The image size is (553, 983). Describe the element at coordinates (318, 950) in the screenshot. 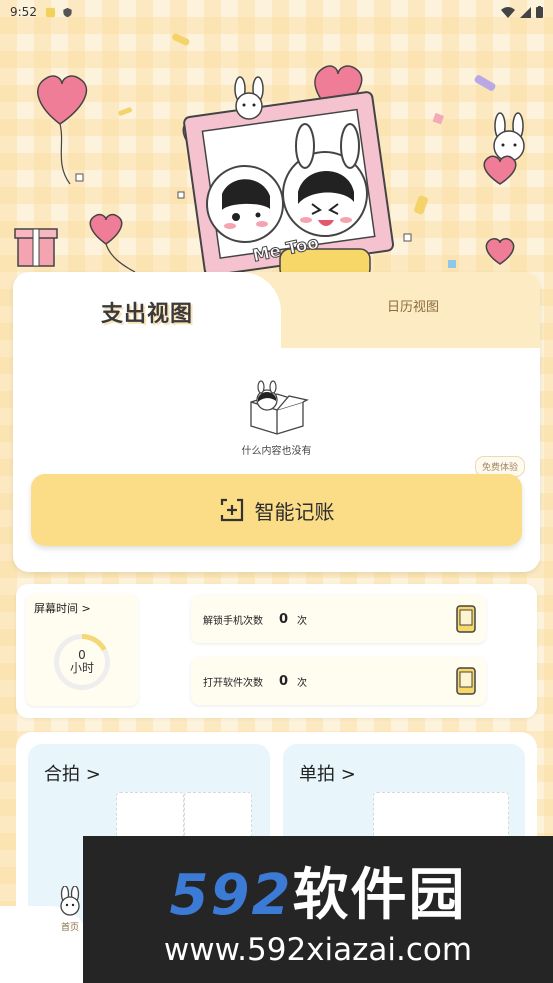

I see `watermark-url: www.592xiazai.com` at that location.